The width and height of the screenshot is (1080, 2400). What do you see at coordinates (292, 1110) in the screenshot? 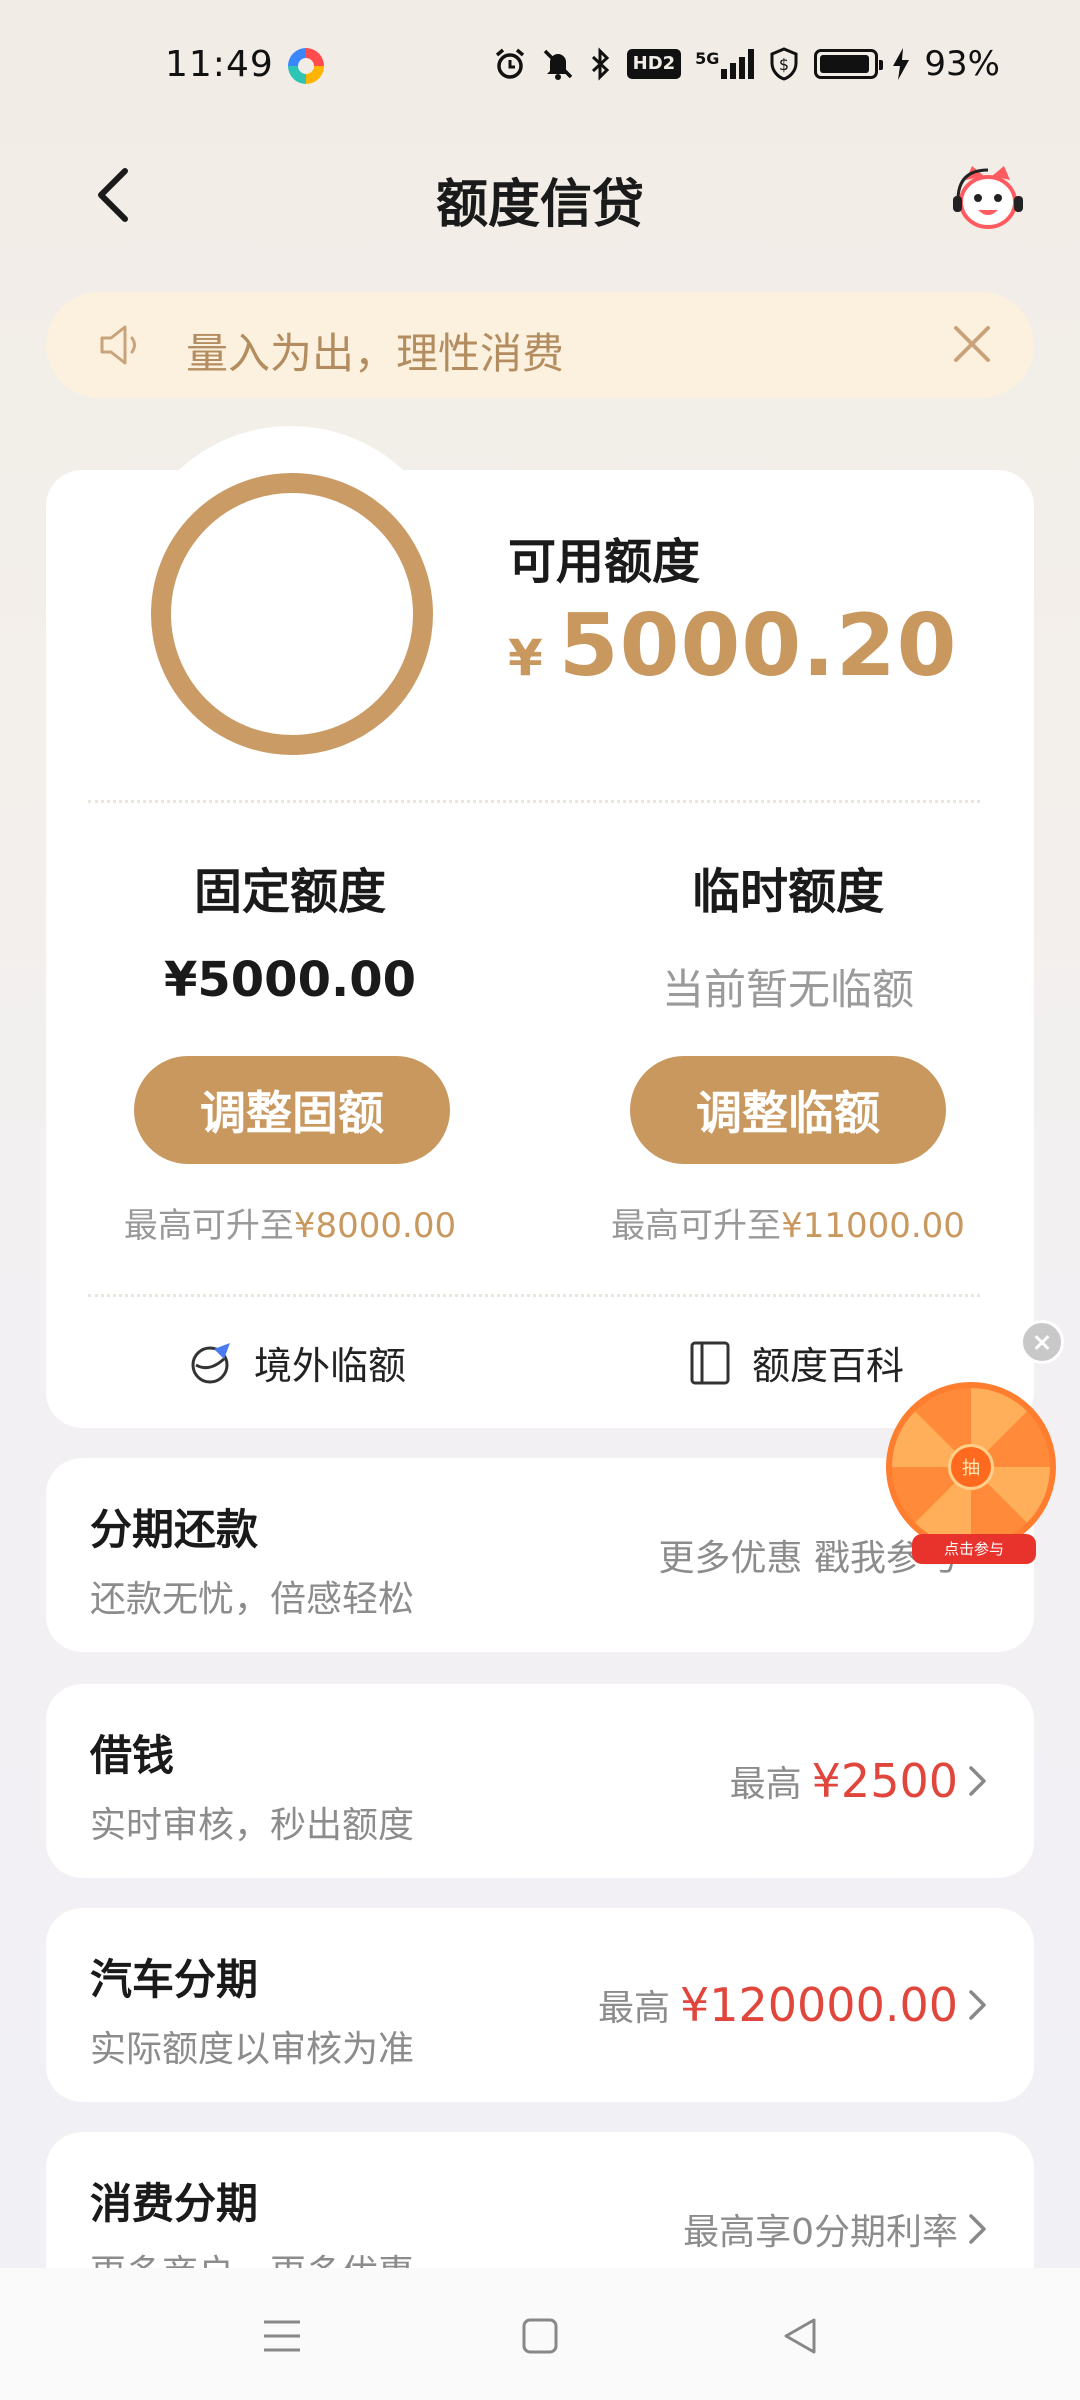
I see `adjust-fixed-button: 调整固额` at bounding box center [292, 1110].